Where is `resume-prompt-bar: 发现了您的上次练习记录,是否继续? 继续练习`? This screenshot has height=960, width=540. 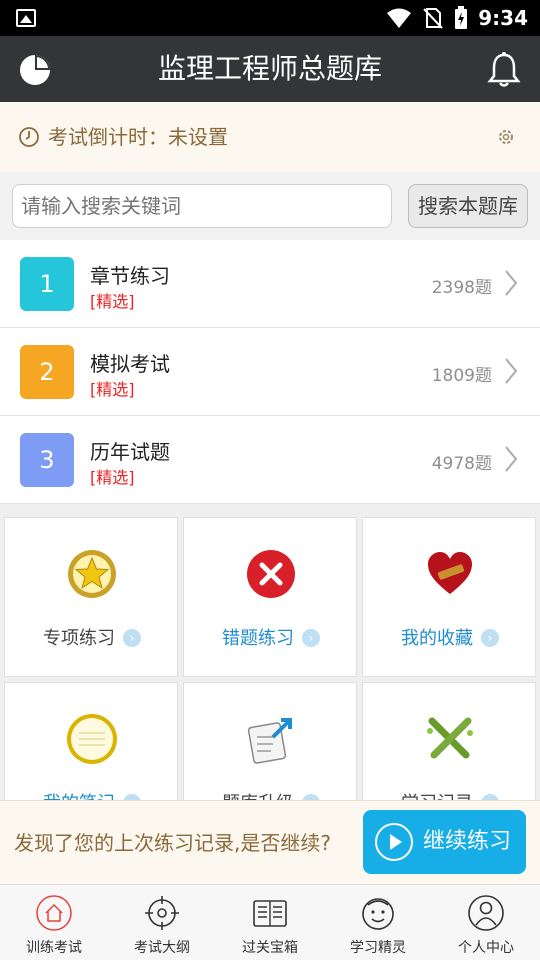
resume-prompt-bar: 发现了您的上次练习记录,是否继续? 继续练习 is located at coordinates (270, 842).